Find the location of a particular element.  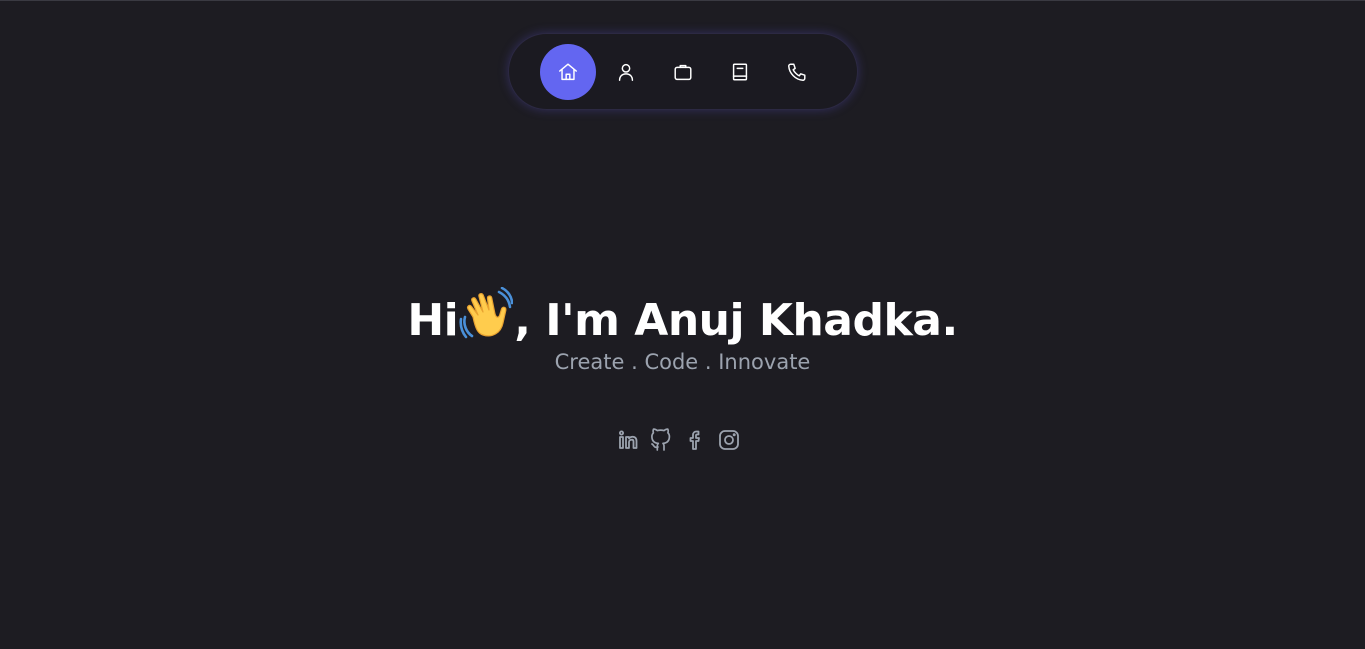

nav-work-button is located at coordinates (683, 72).